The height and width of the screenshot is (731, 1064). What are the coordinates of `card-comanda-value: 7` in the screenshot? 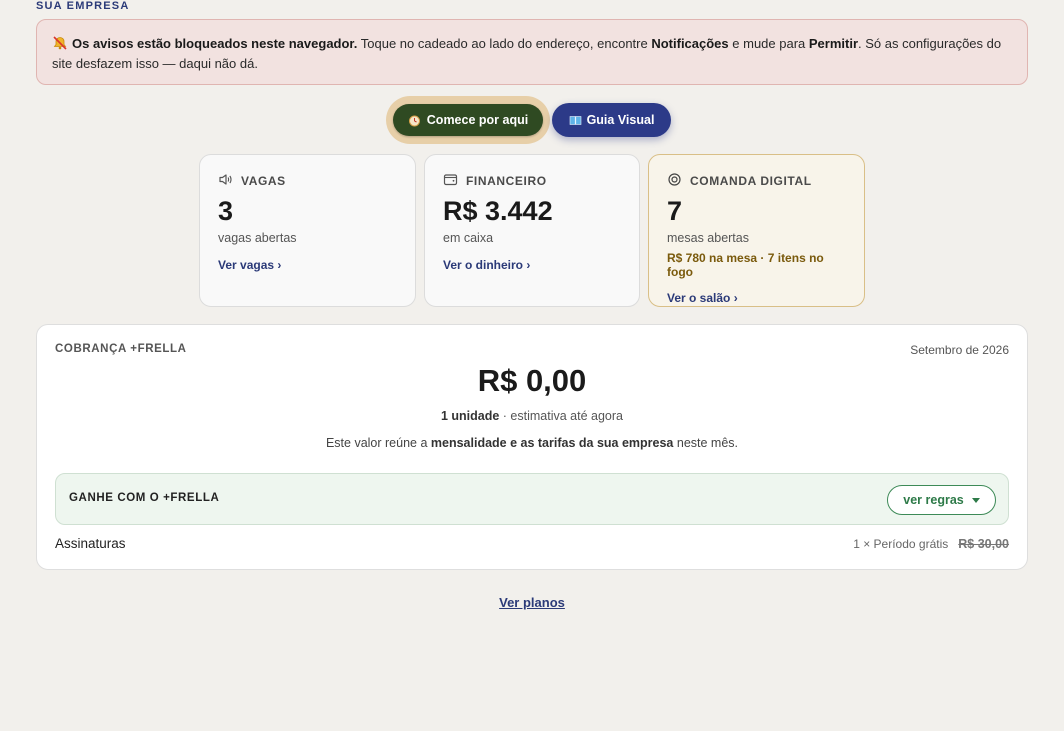 It's located at (675, 211).